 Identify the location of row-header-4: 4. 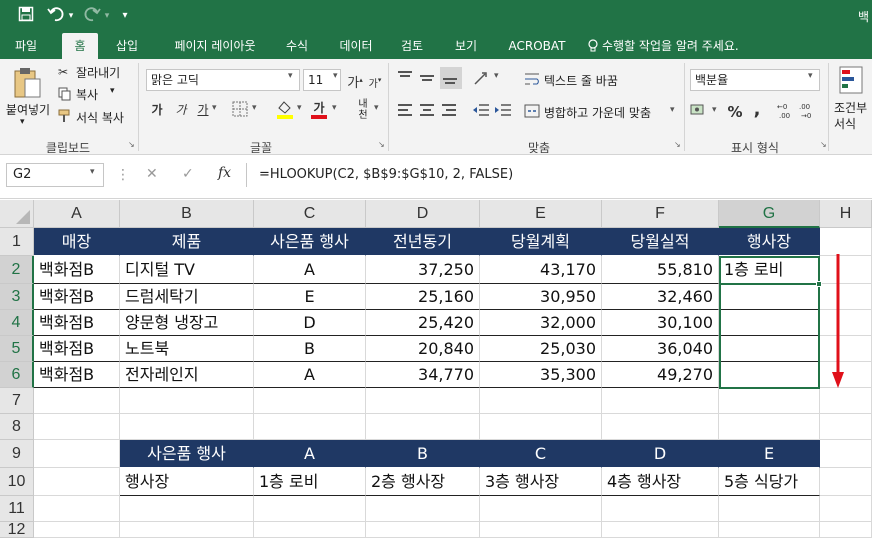
(17, 323).